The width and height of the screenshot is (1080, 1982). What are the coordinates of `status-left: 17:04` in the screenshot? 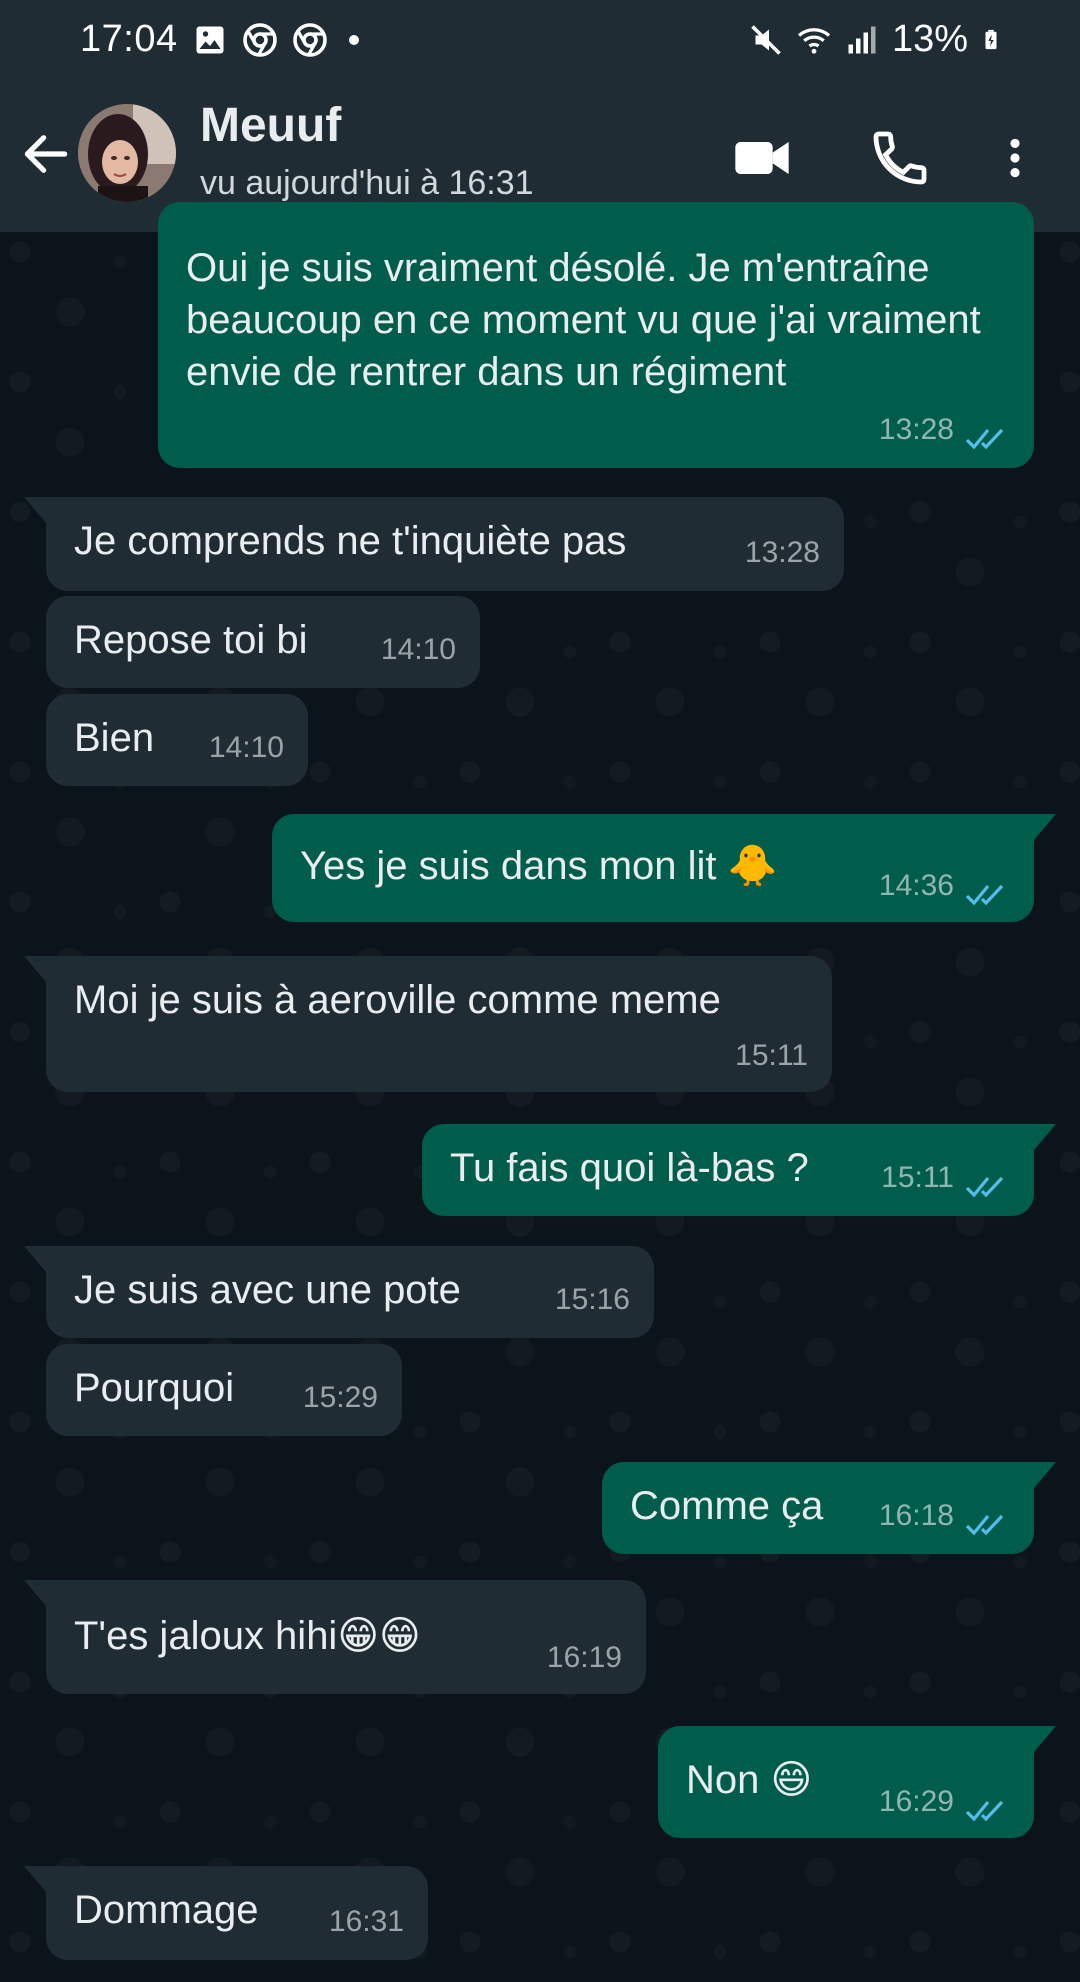 It's located at (223, 39).